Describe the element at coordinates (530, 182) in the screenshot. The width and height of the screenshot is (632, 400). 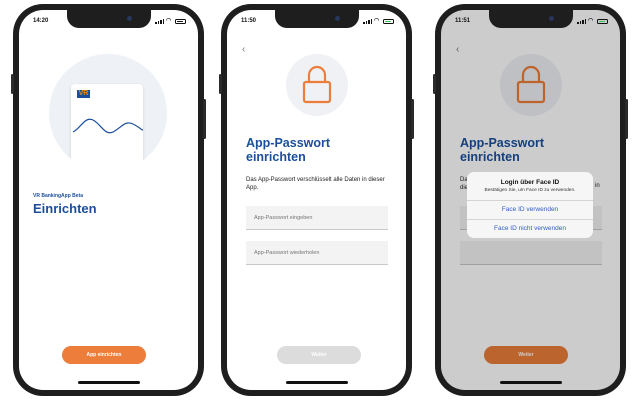
I see `dialog-title: Login über Face ID` at that location.